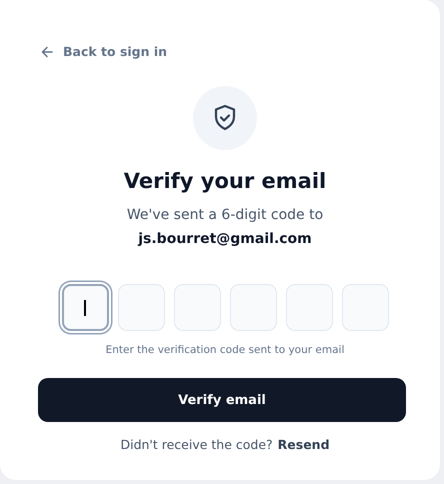  I want to click on shield-check-icon, so click(225, 118).